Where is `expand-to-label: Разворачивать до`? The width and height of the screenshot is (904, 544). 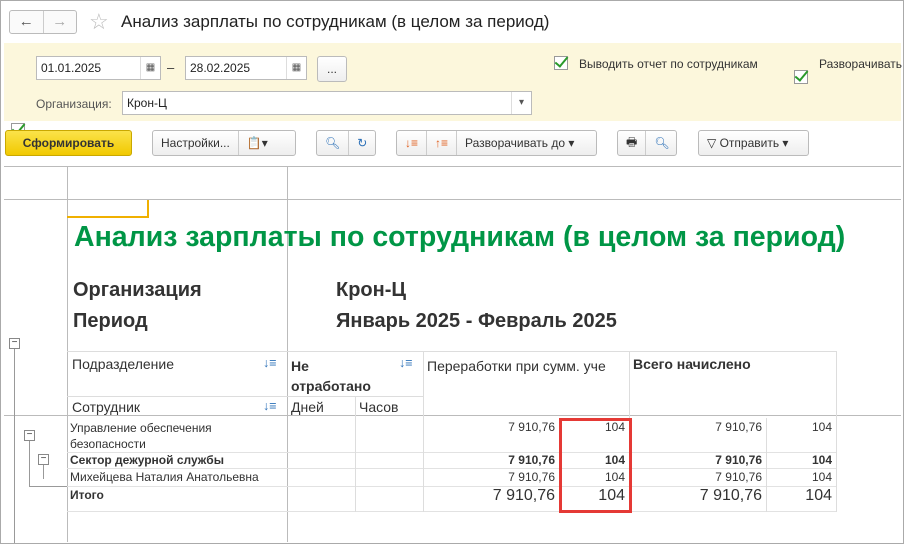
expand-to-label: Разворачивать до is located at coordinates (515, 143).